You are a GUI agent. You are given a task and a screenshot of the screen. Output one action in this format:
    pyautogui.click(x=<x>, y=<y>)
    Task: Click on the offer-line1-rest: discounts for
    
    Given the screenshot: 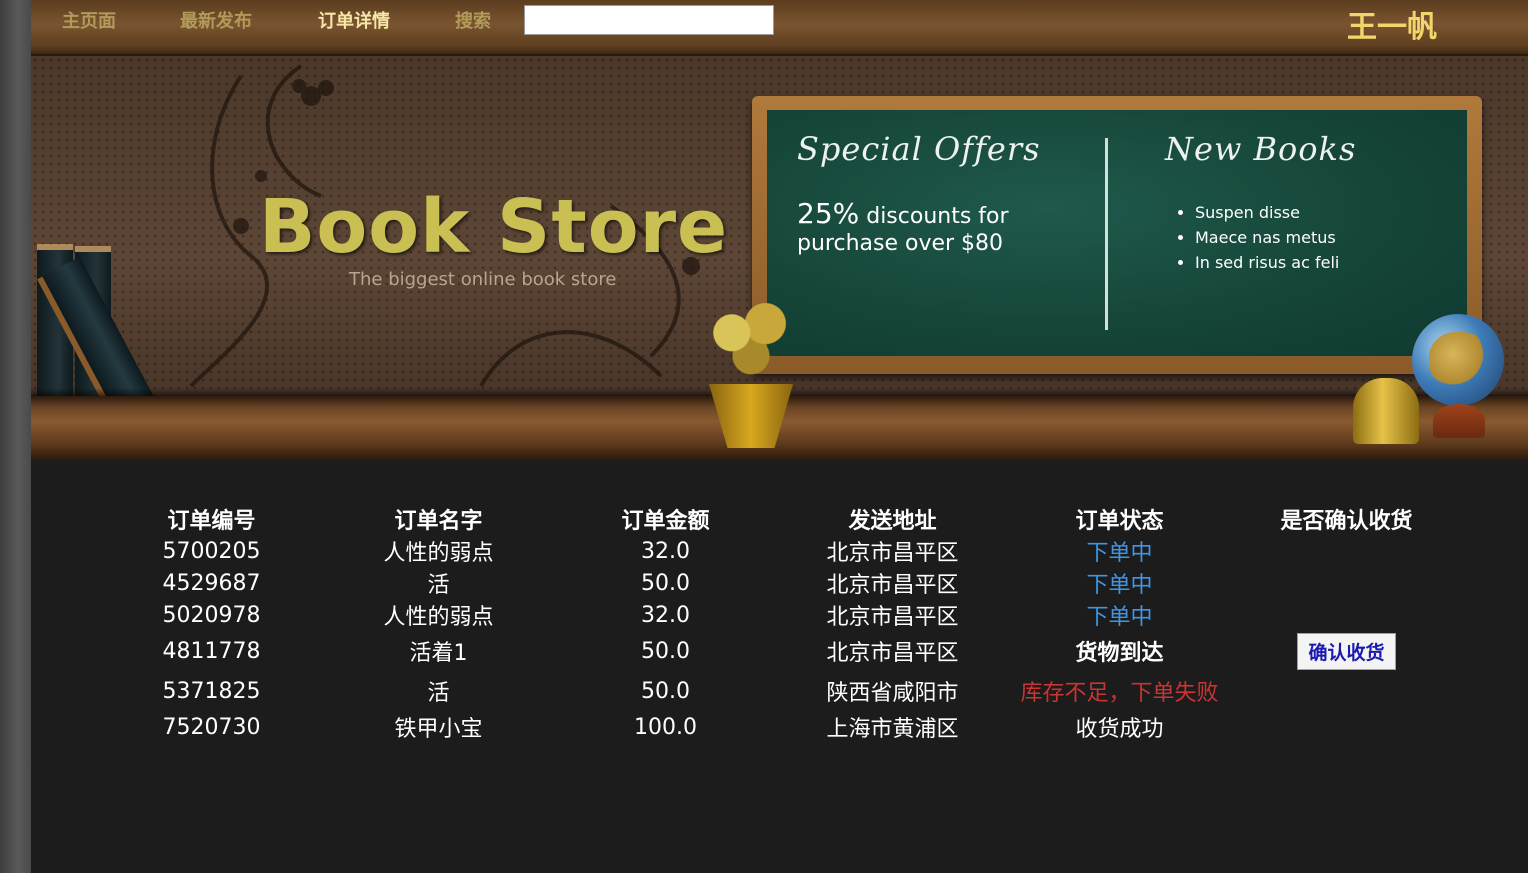 What is the action you would take?
    pyautogui.click(x=937, y=216)
    